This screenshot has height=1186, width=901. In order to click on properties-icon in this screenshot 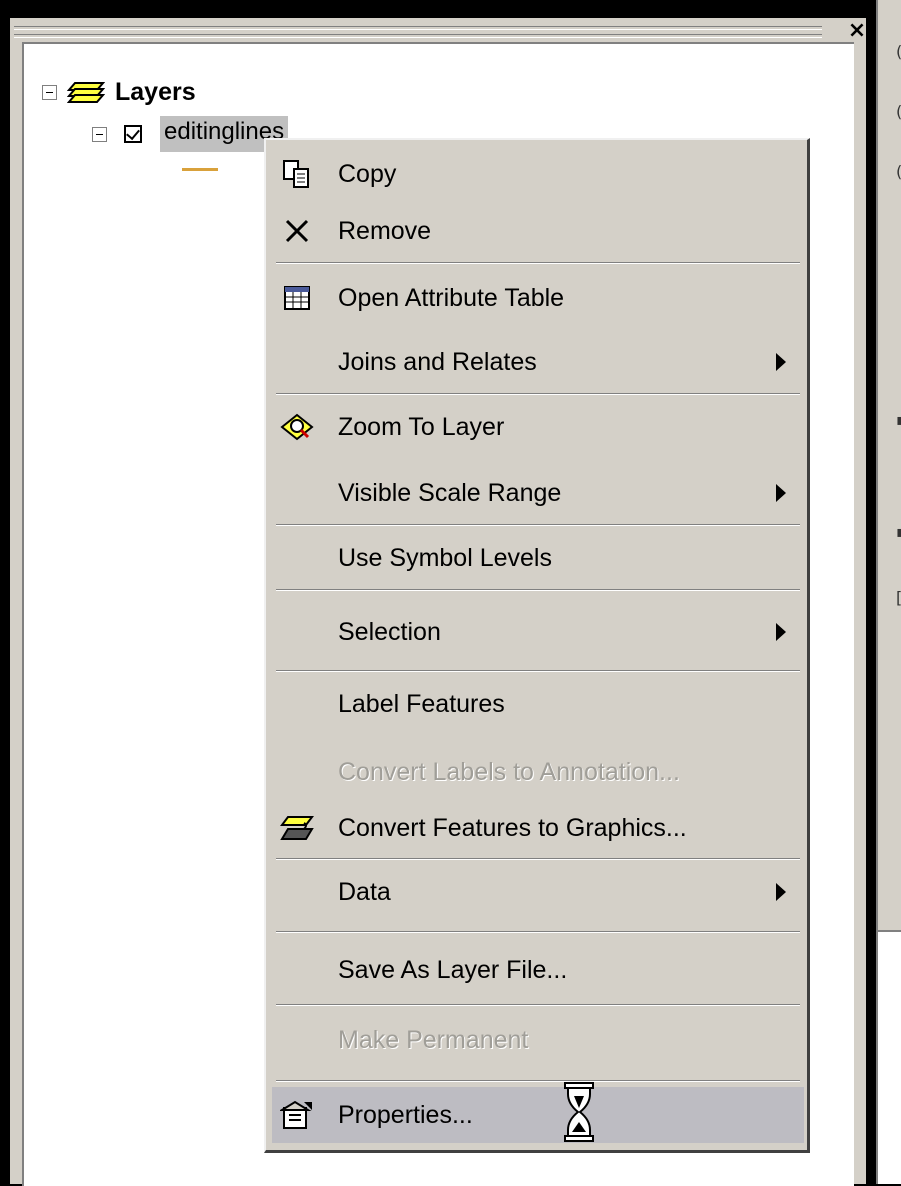, I will do `click(297, 1115)`.